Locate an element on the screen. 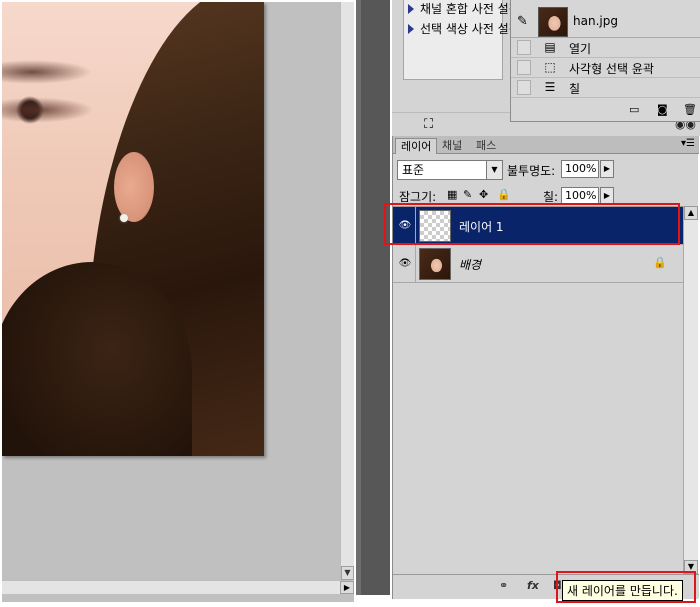  scroll-up-arrow-icon: ▲ is located at coordinates (691, 213).